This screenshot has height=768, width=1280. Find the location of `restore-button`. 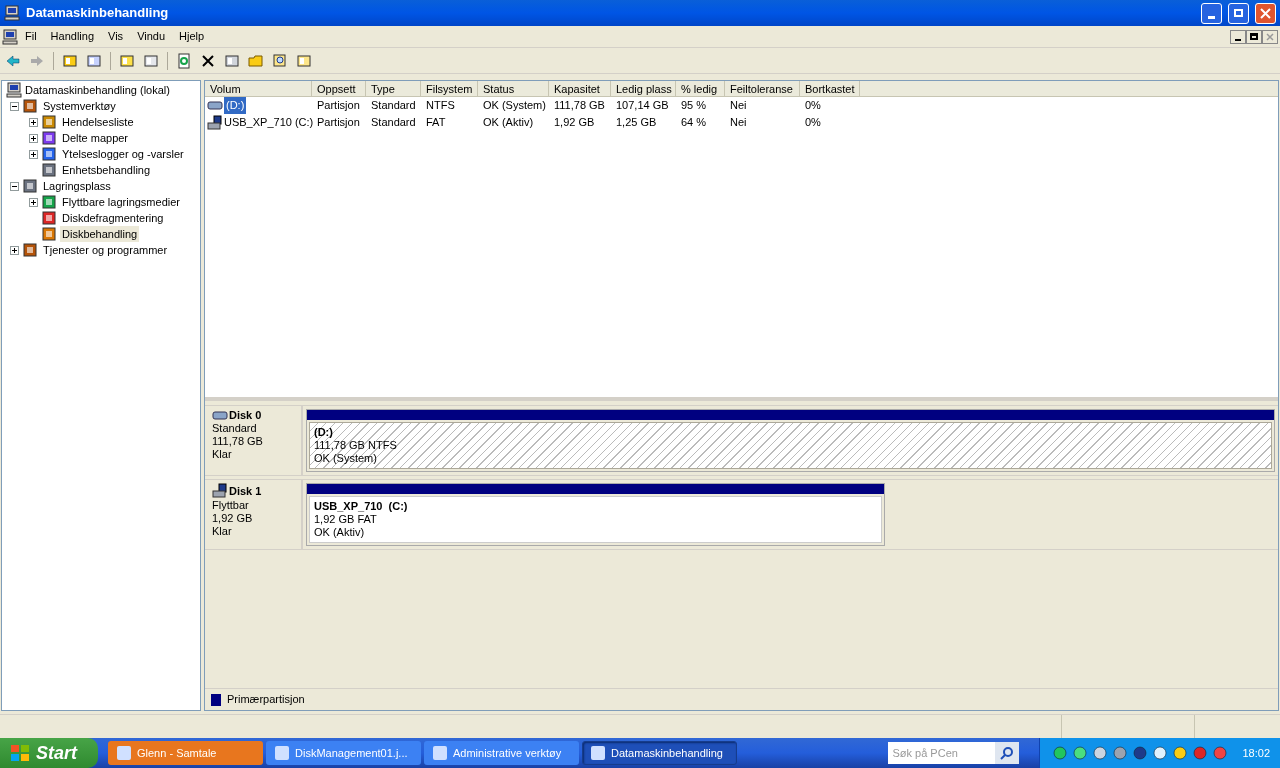

restore-button is located at coordinates (1238, 13).